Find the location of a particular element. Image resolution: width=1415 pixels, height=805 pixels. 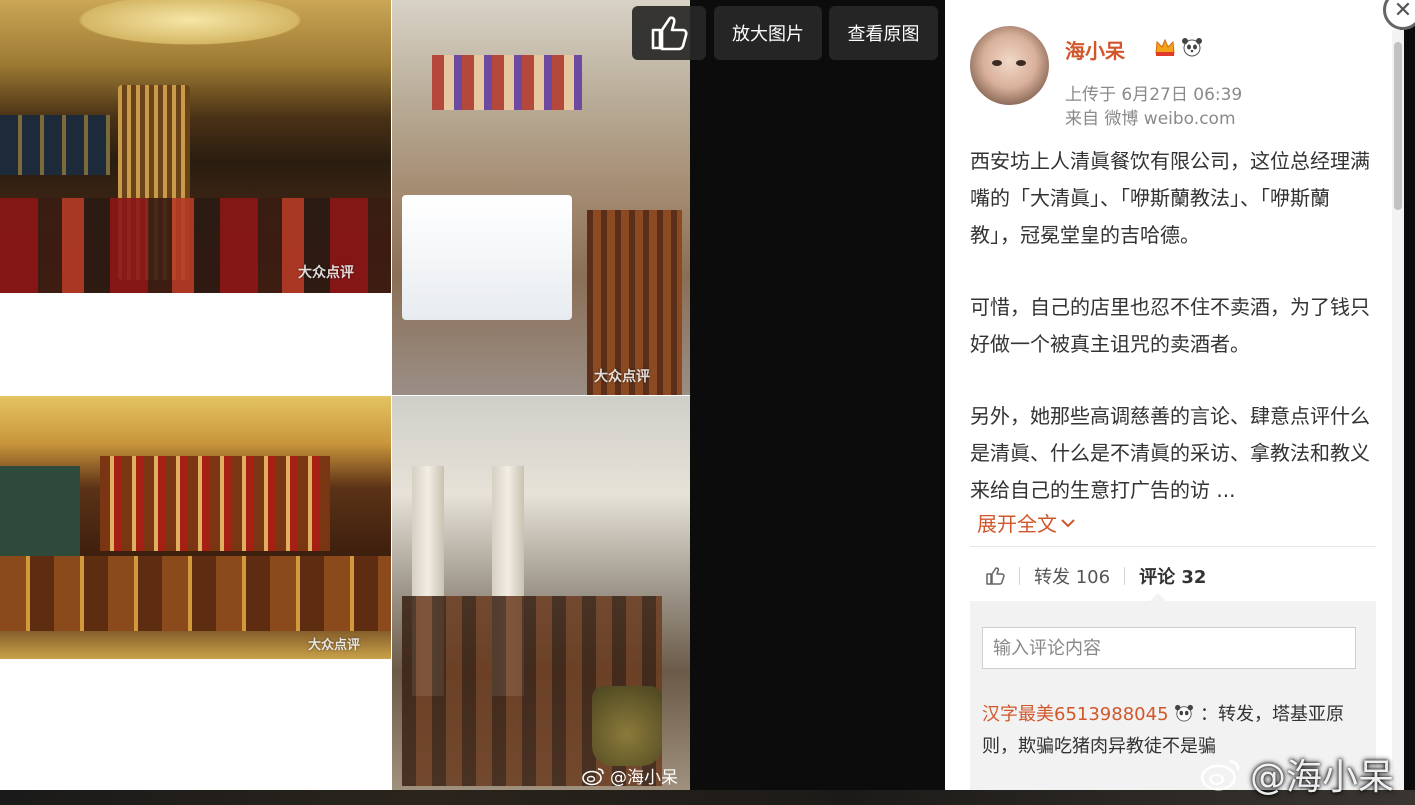

zoom-image-button: 放大图片 is located at coordinates (768, 33).